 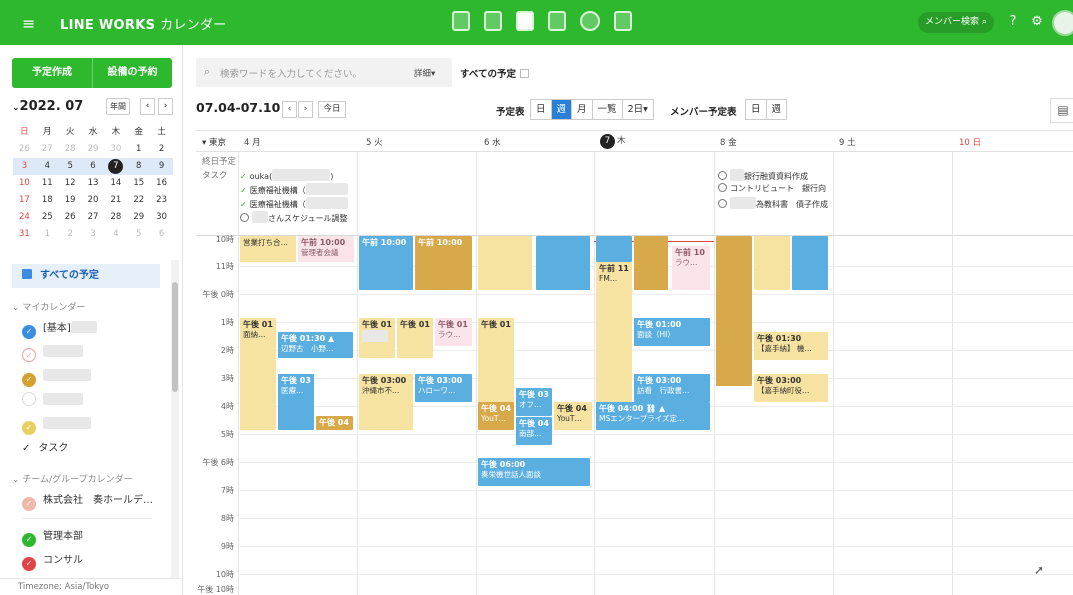 What do you see at coordinates (1013, 22) in the screenshot?
I see `help-icon: ?` at bounding box center [1013, 22].